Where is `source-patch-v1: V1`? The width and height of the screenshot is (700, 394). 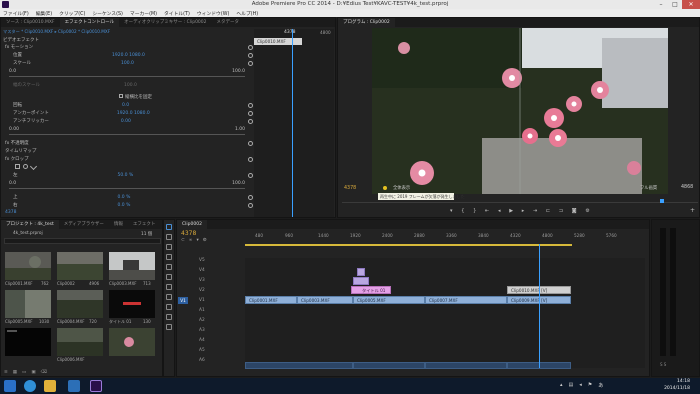
source-patch-v1: V1 is located at coordinates (183, 300).